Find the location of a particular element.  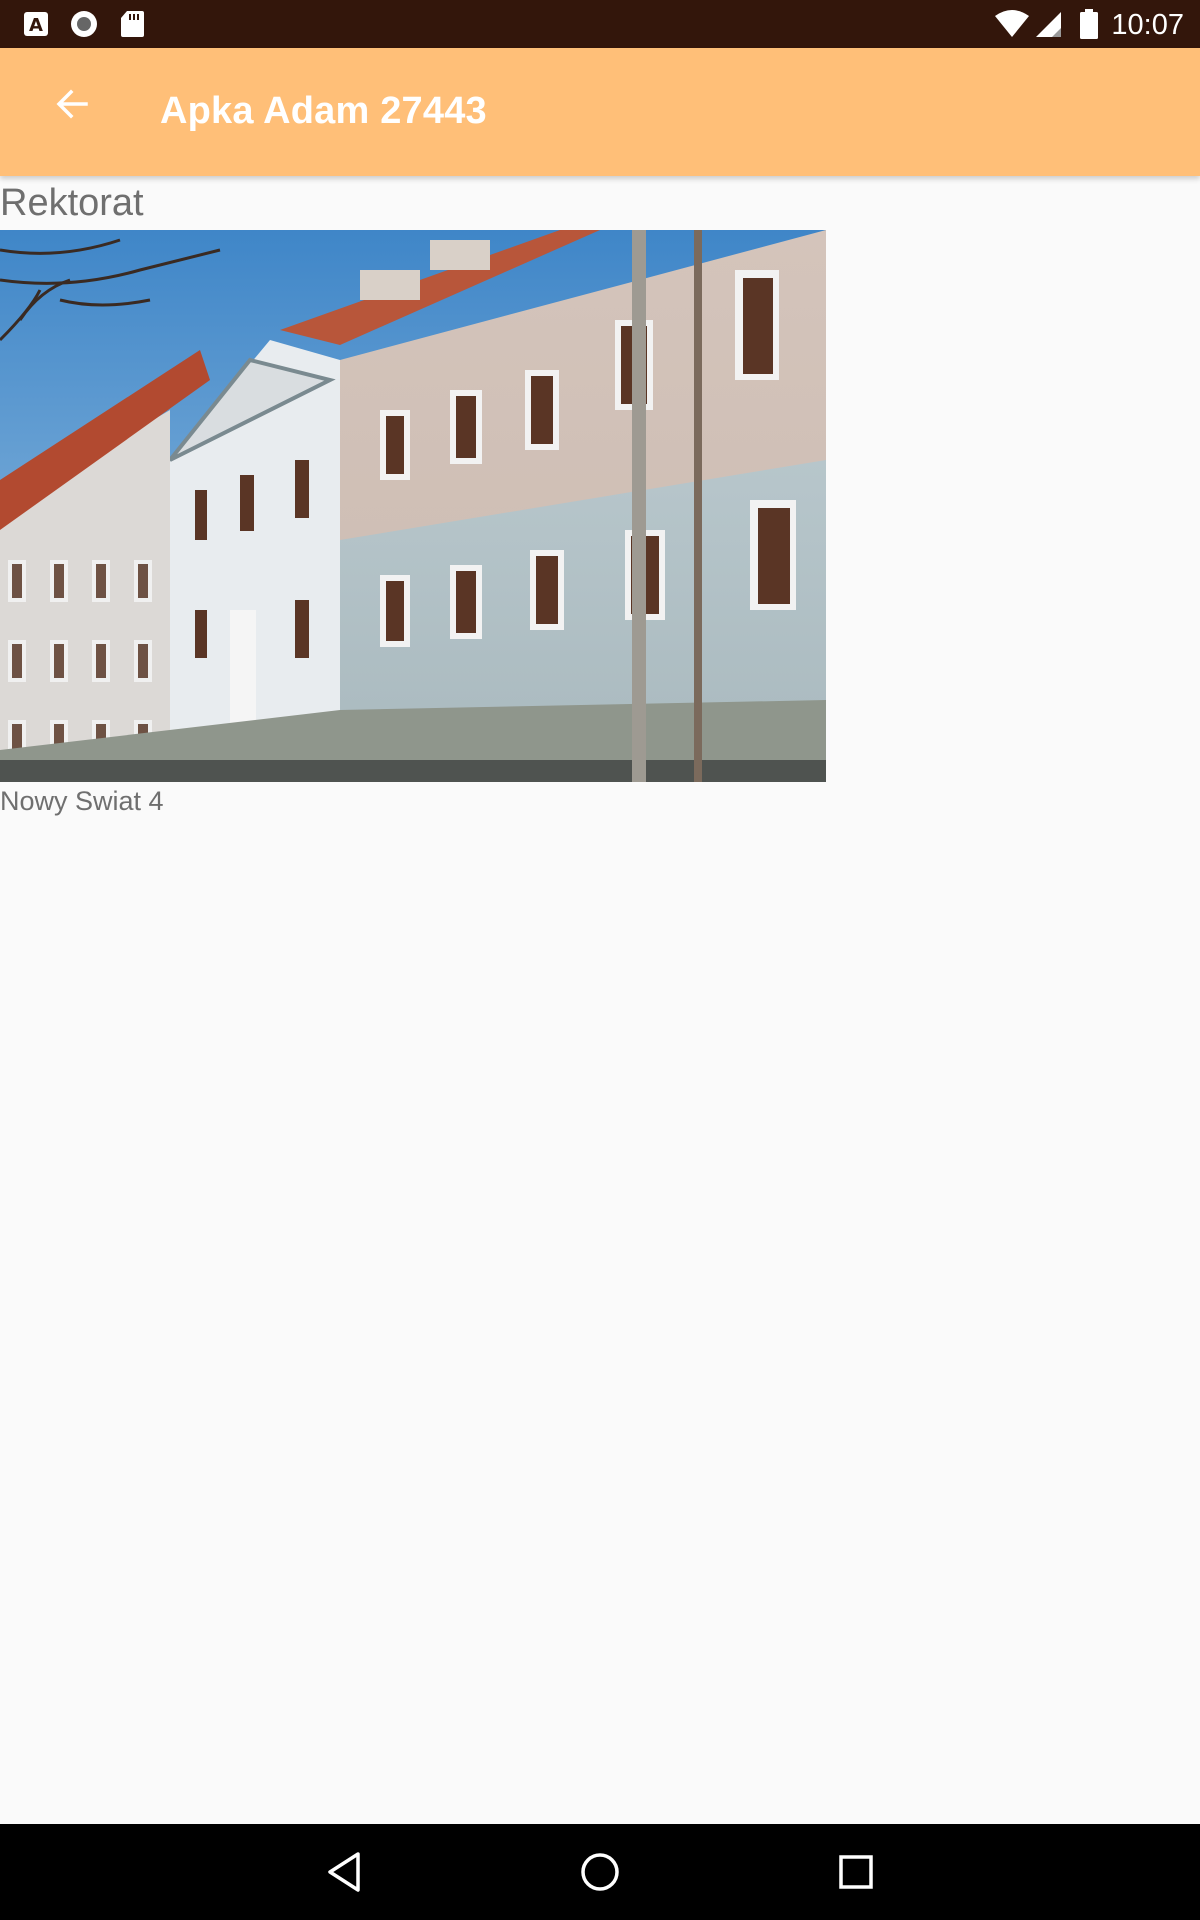

app-bar: Apka Adam 27443 is located at coordinates (600, 112).